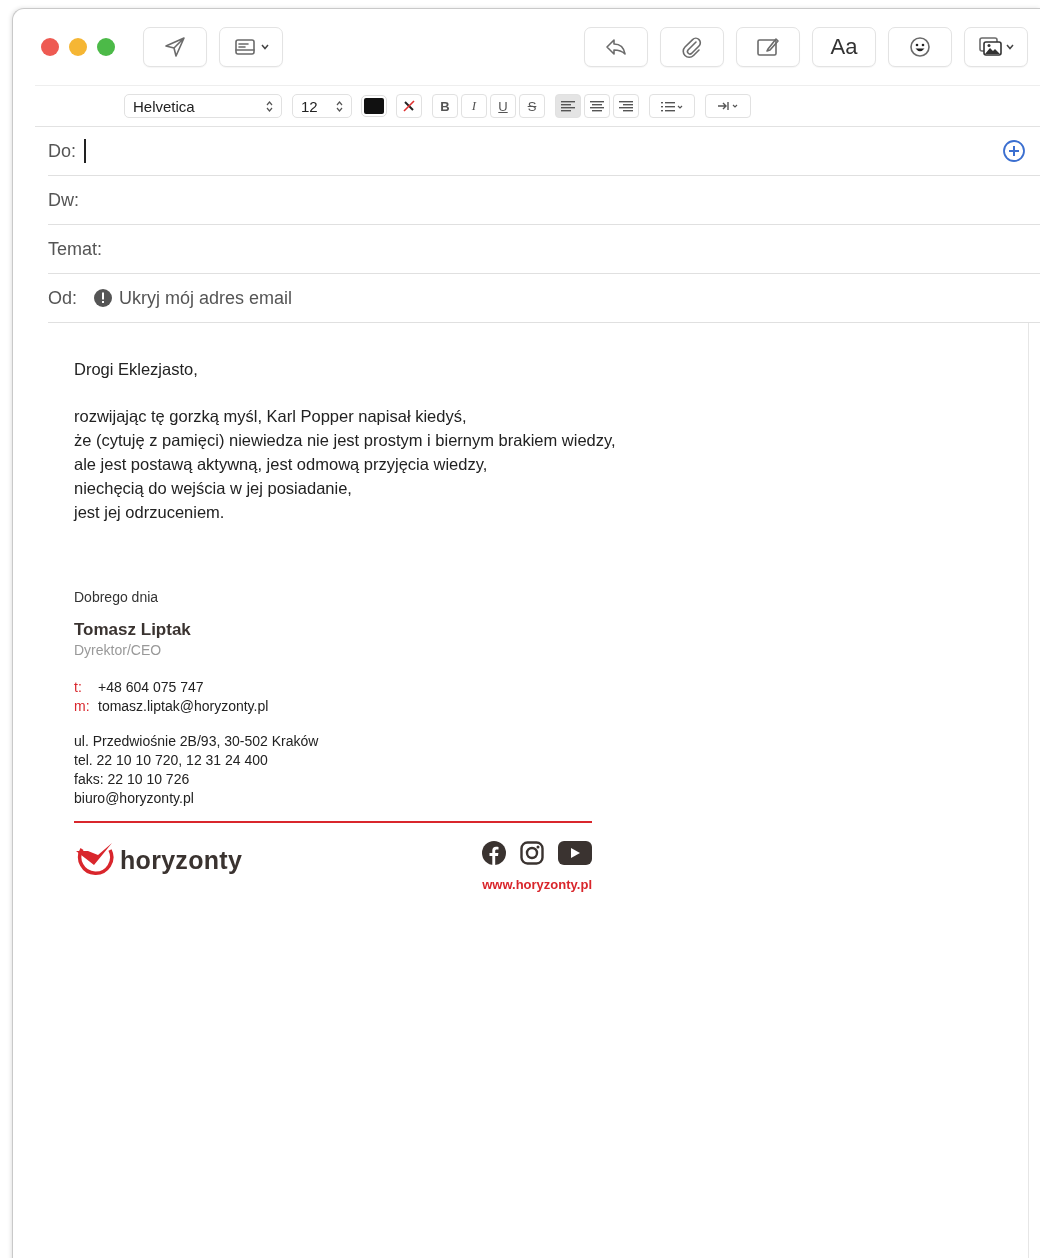  Describe the element at coordinates (532, 106) in the screenshot. I see `strike-button: S` at that location.